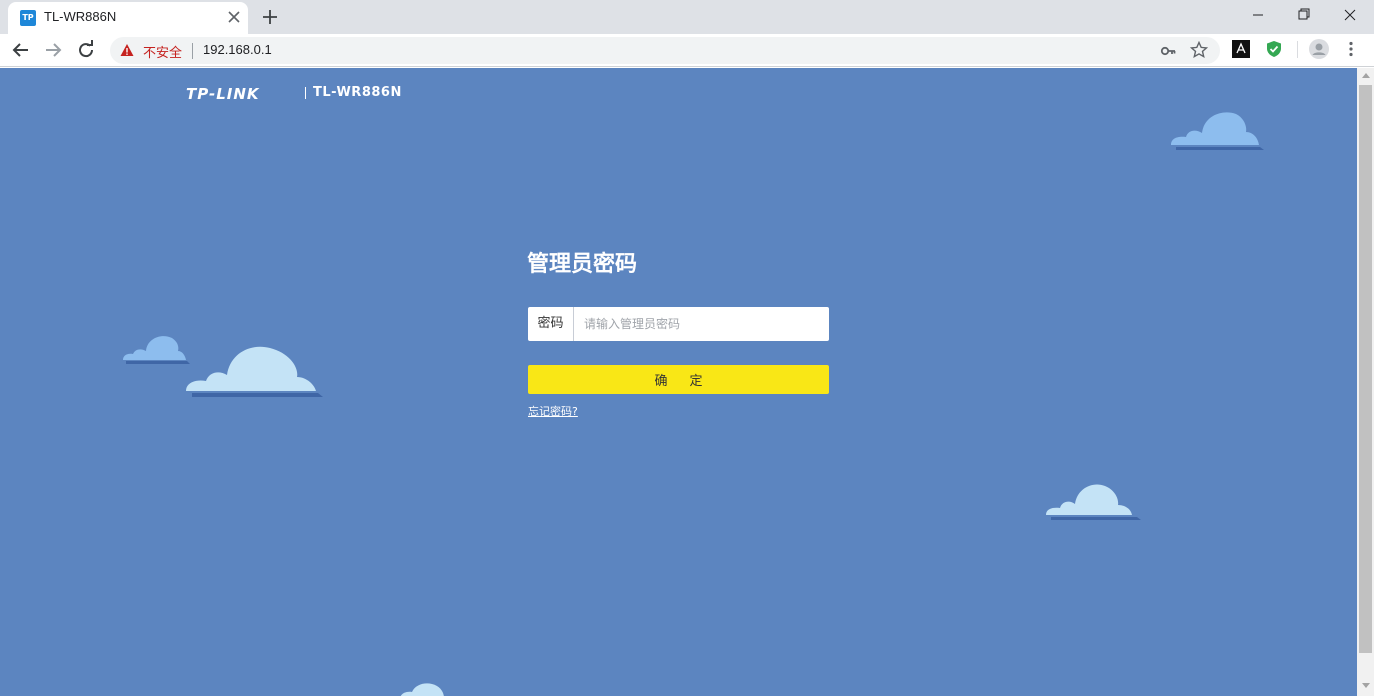 This screenshot has height=696, width=1374. What do you see at coordinates (127, 50) in the screenshot?
I see `warning-icon` at bounding box center [127, 50].